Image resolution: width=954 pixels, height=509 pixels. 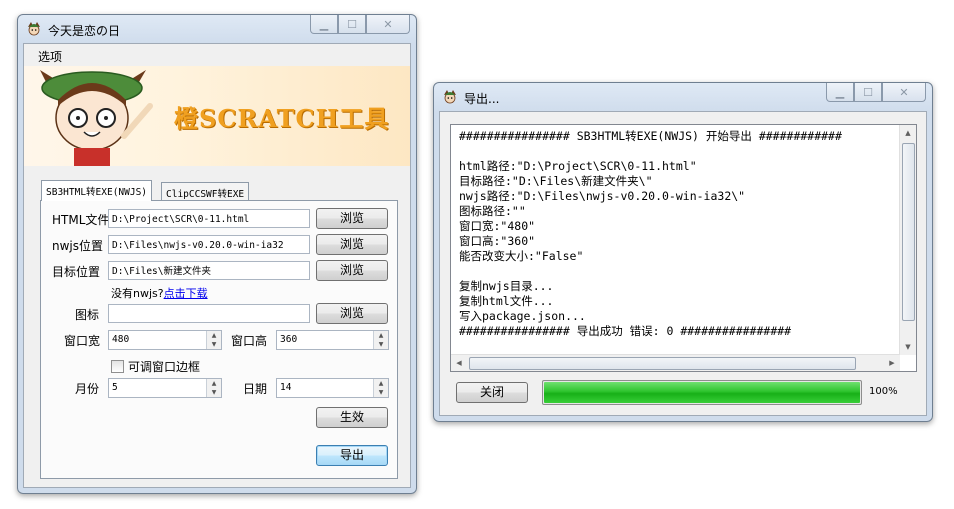 What do you see at coordinates (908, 232) in the screenshot?
I see `log-vertical-scroll-thumb` at bounding box center [908, 232].